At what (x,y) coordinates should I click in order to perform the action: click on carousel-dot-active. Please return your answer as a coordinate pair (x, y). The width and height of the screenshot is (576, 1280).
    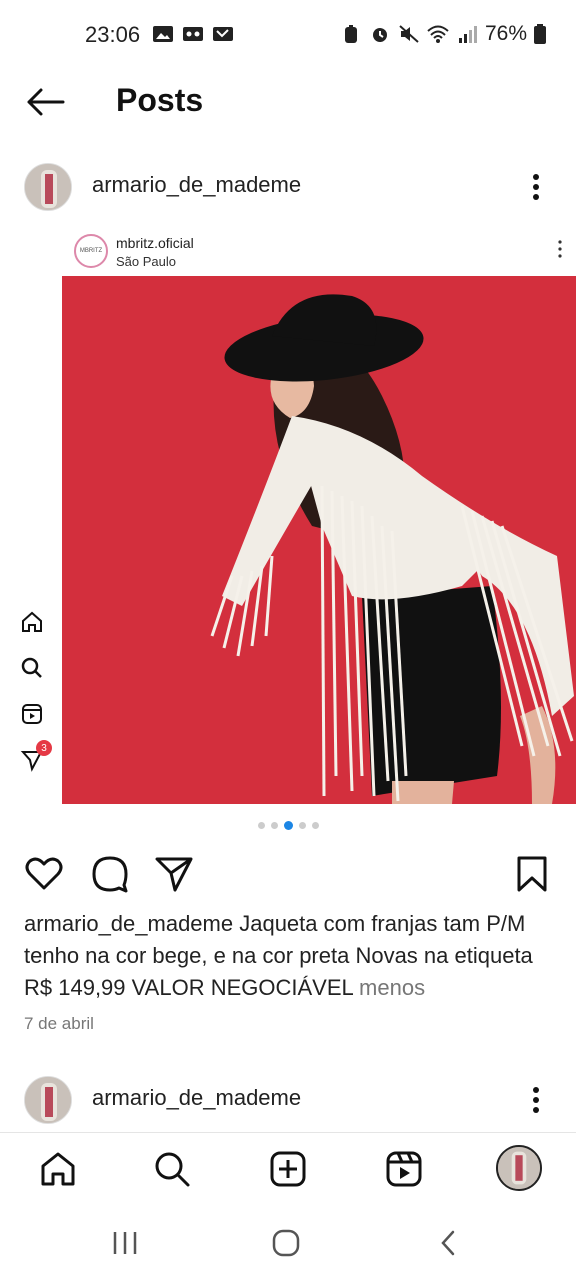
    Looking at the image, I should click on (288, 825).